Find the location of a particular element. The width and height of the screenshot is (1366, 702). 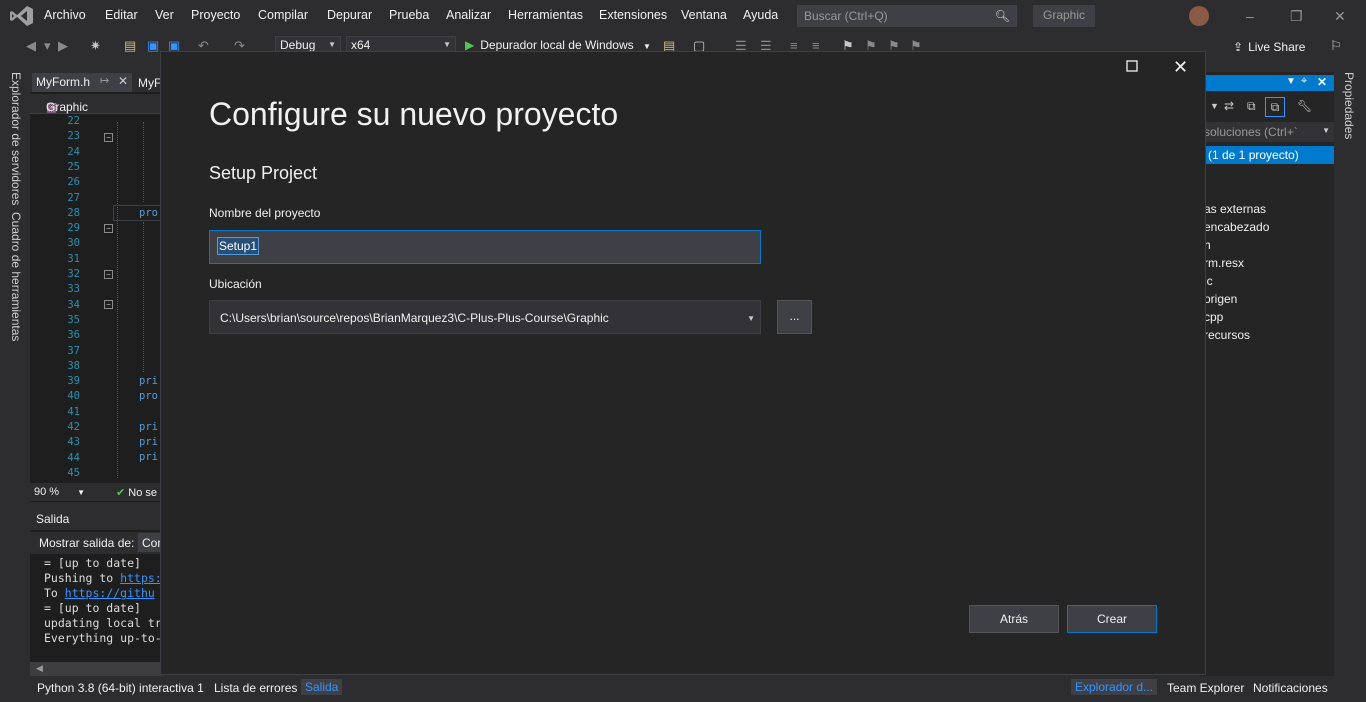

menu-ver: Ver is located at coordinates (164, 15).